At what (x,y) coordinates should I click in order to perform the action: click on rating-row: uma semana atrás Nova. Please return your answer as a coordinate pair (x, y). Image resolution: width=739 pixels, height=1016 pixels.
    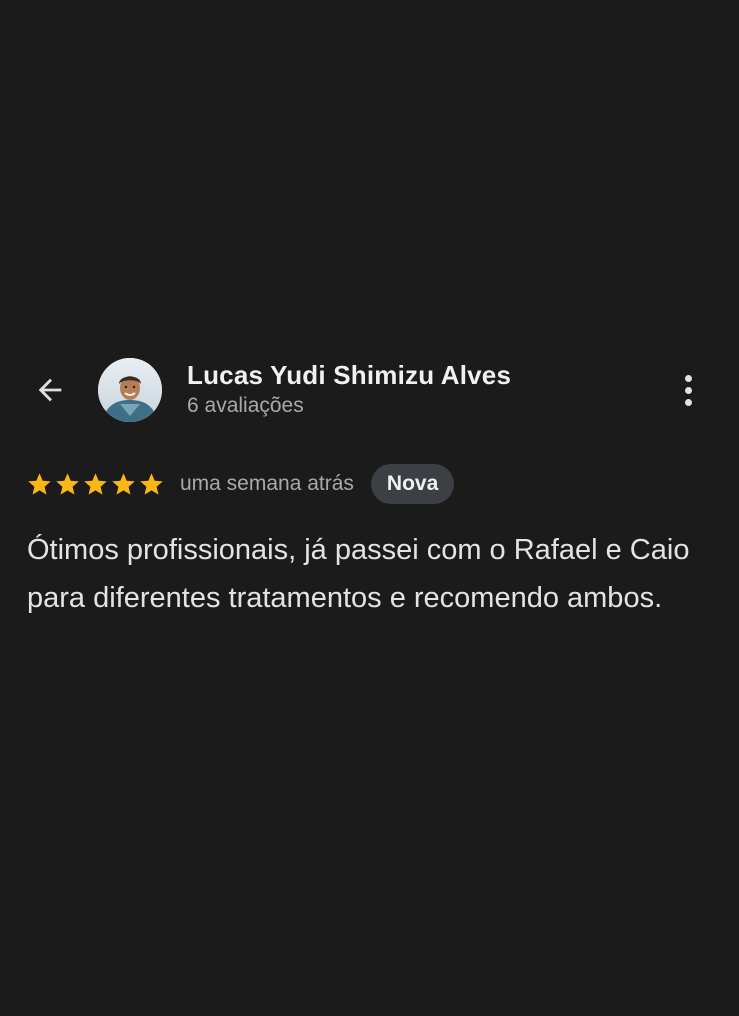
    Looking at the image, I should click on (240, 484).